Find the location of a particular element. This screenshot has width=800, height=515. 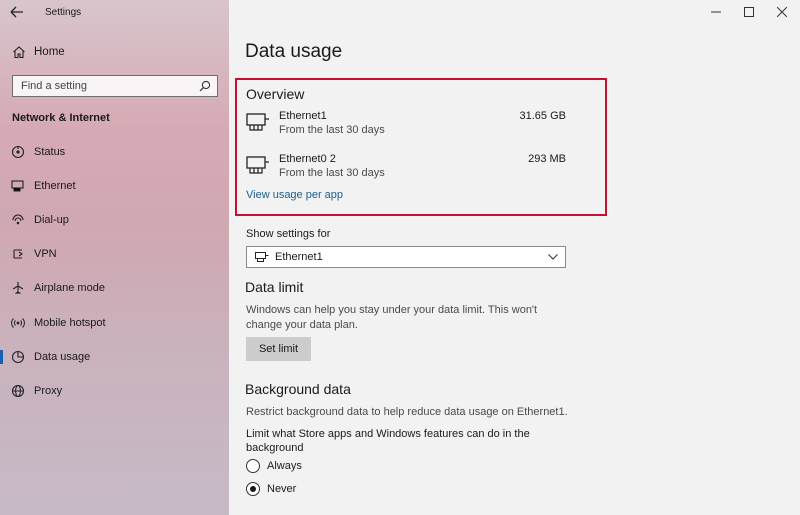

radio-circle is located at coordinates (253, 466).